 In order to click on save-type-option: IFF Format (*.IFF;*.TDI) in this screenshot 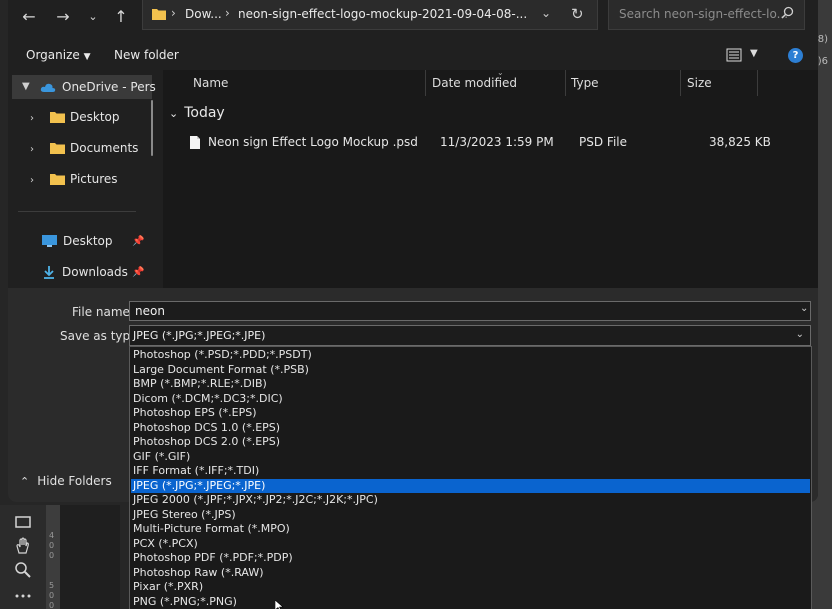, I will do `click(470, 471)`.